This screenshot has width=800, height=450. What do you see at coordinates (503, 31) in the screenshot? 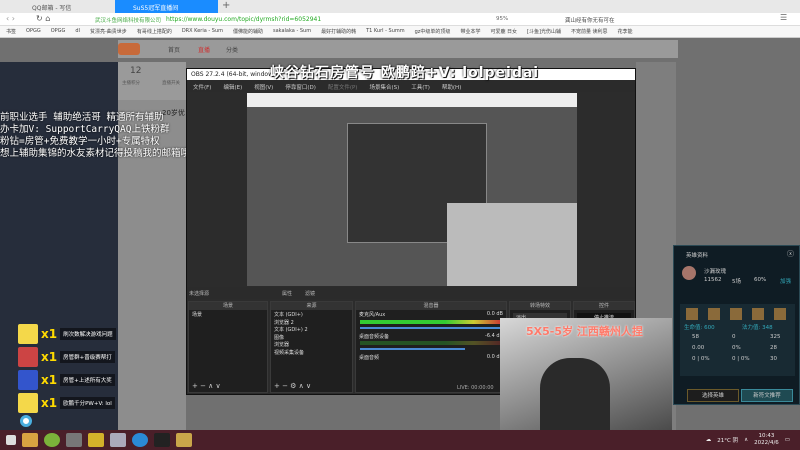
I see `bookmark: 可爱鹿 日女` at bounding box center [503, 31].